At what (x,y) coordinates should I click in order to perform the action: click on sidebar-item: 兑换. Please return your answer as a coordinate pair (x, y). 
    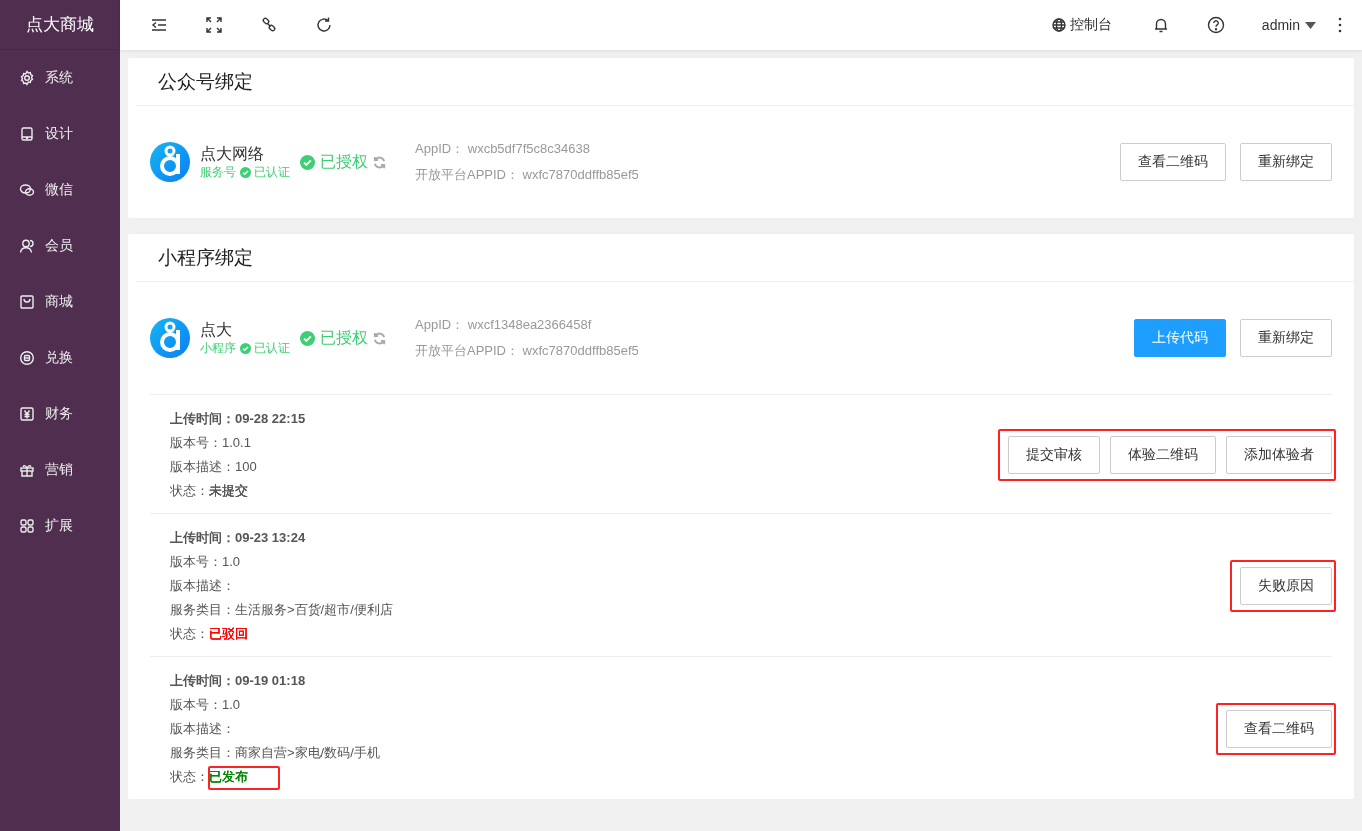
    Looking at the image, I should click on (60, 358).